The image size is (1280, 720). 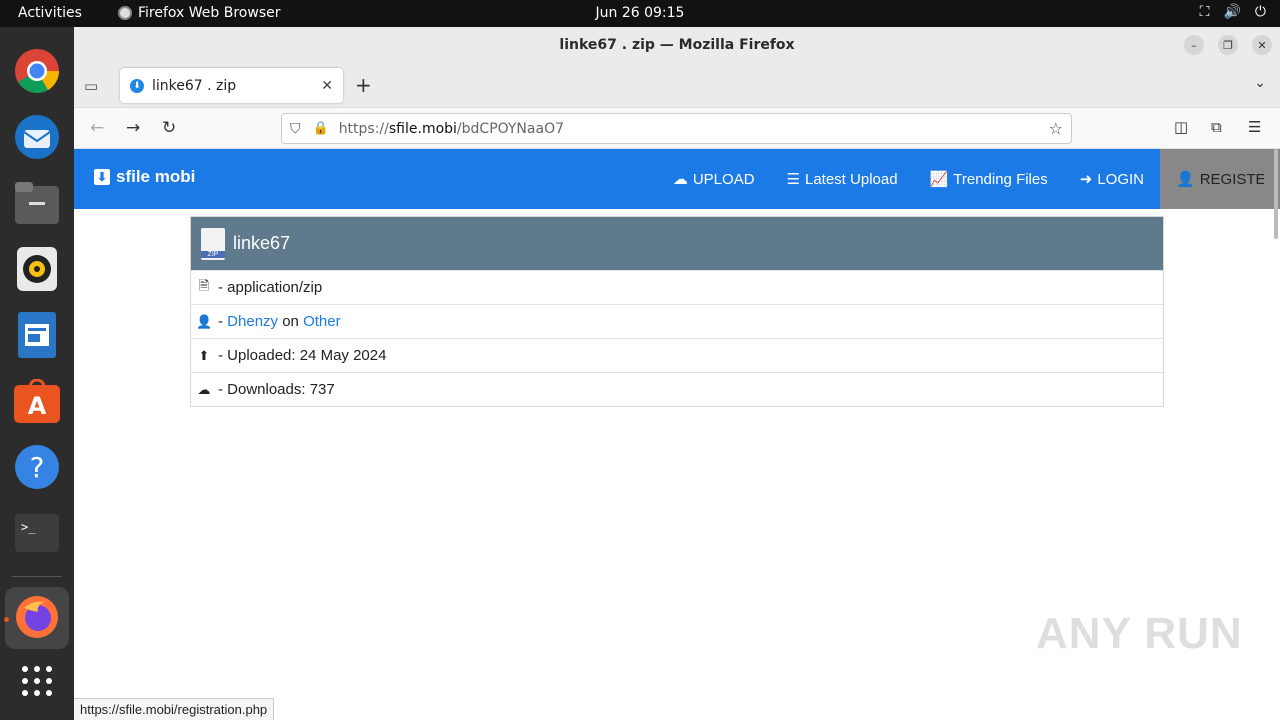 I want to click on file-uploaded-row: ⬆ - Uploaded: 24 May 2024, so click(x=677, y=355).